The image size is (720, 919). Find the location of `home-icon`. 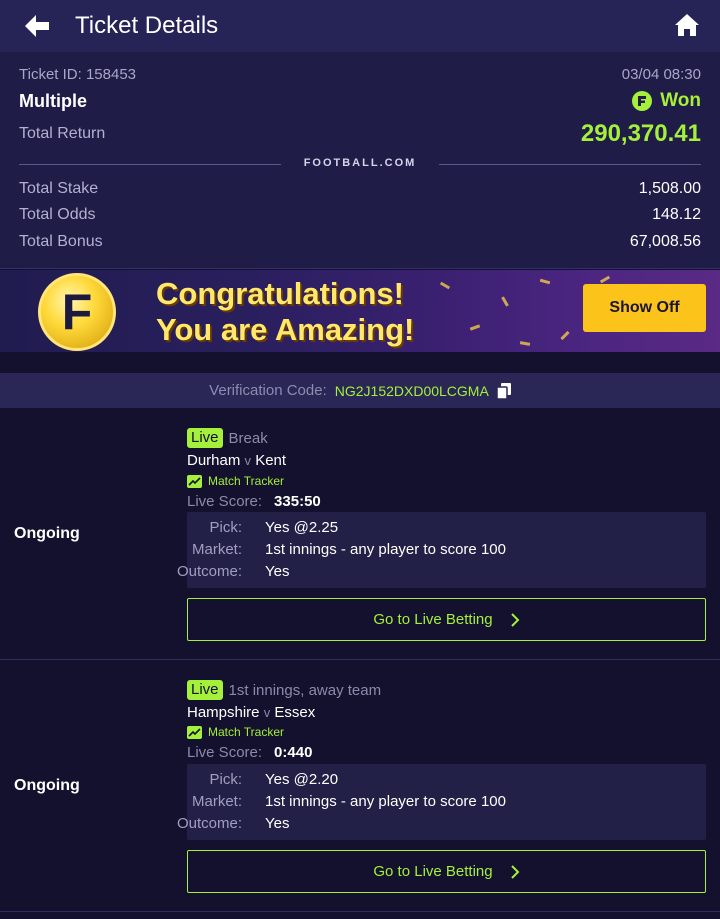

home-icon is located at coordinates (687, 25).